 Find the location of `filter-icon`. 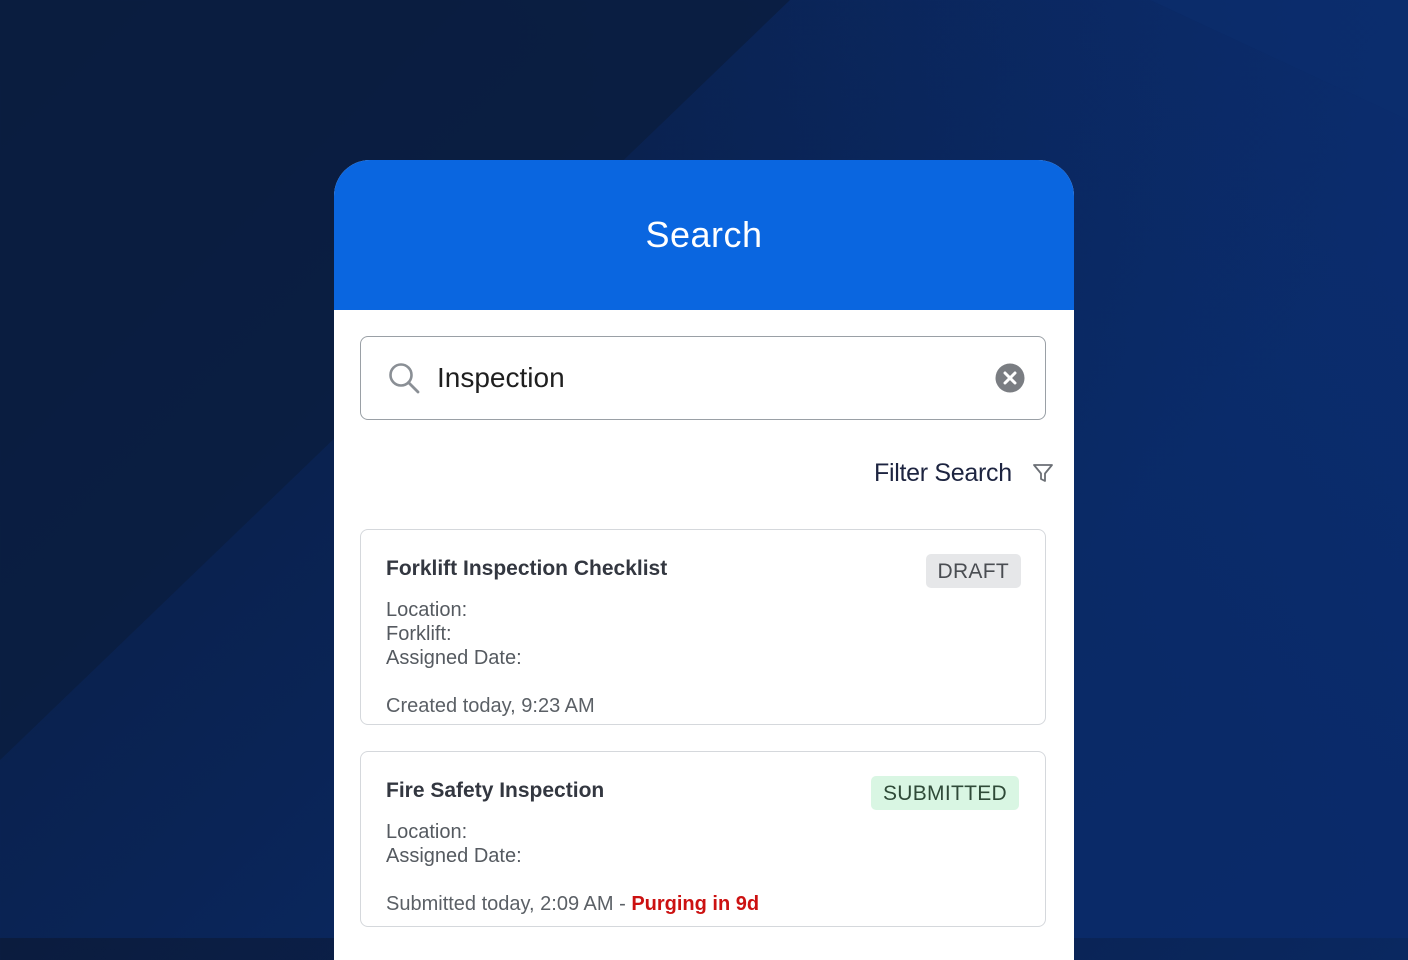

filter-icon is located at coordinates (1042, 473).